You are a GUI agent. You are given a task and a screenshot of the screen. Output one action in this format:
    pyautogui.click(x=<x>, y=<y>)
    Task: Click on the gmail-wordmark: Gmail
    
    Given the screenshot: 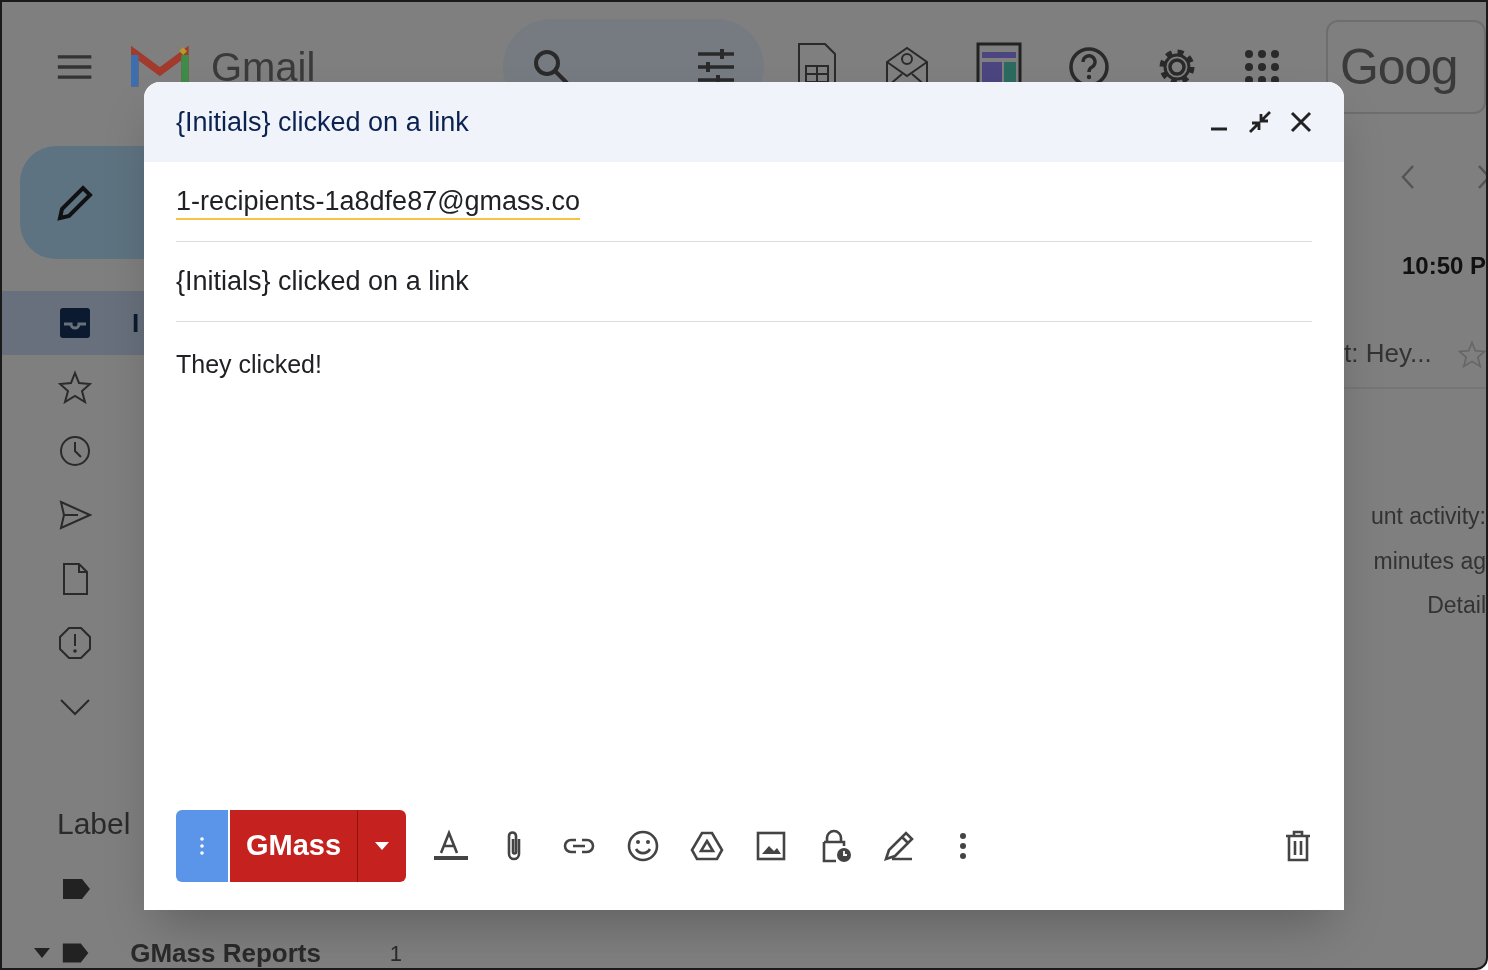 What is the action you would take?
    pyautogui.click(x=263, y=67)
    